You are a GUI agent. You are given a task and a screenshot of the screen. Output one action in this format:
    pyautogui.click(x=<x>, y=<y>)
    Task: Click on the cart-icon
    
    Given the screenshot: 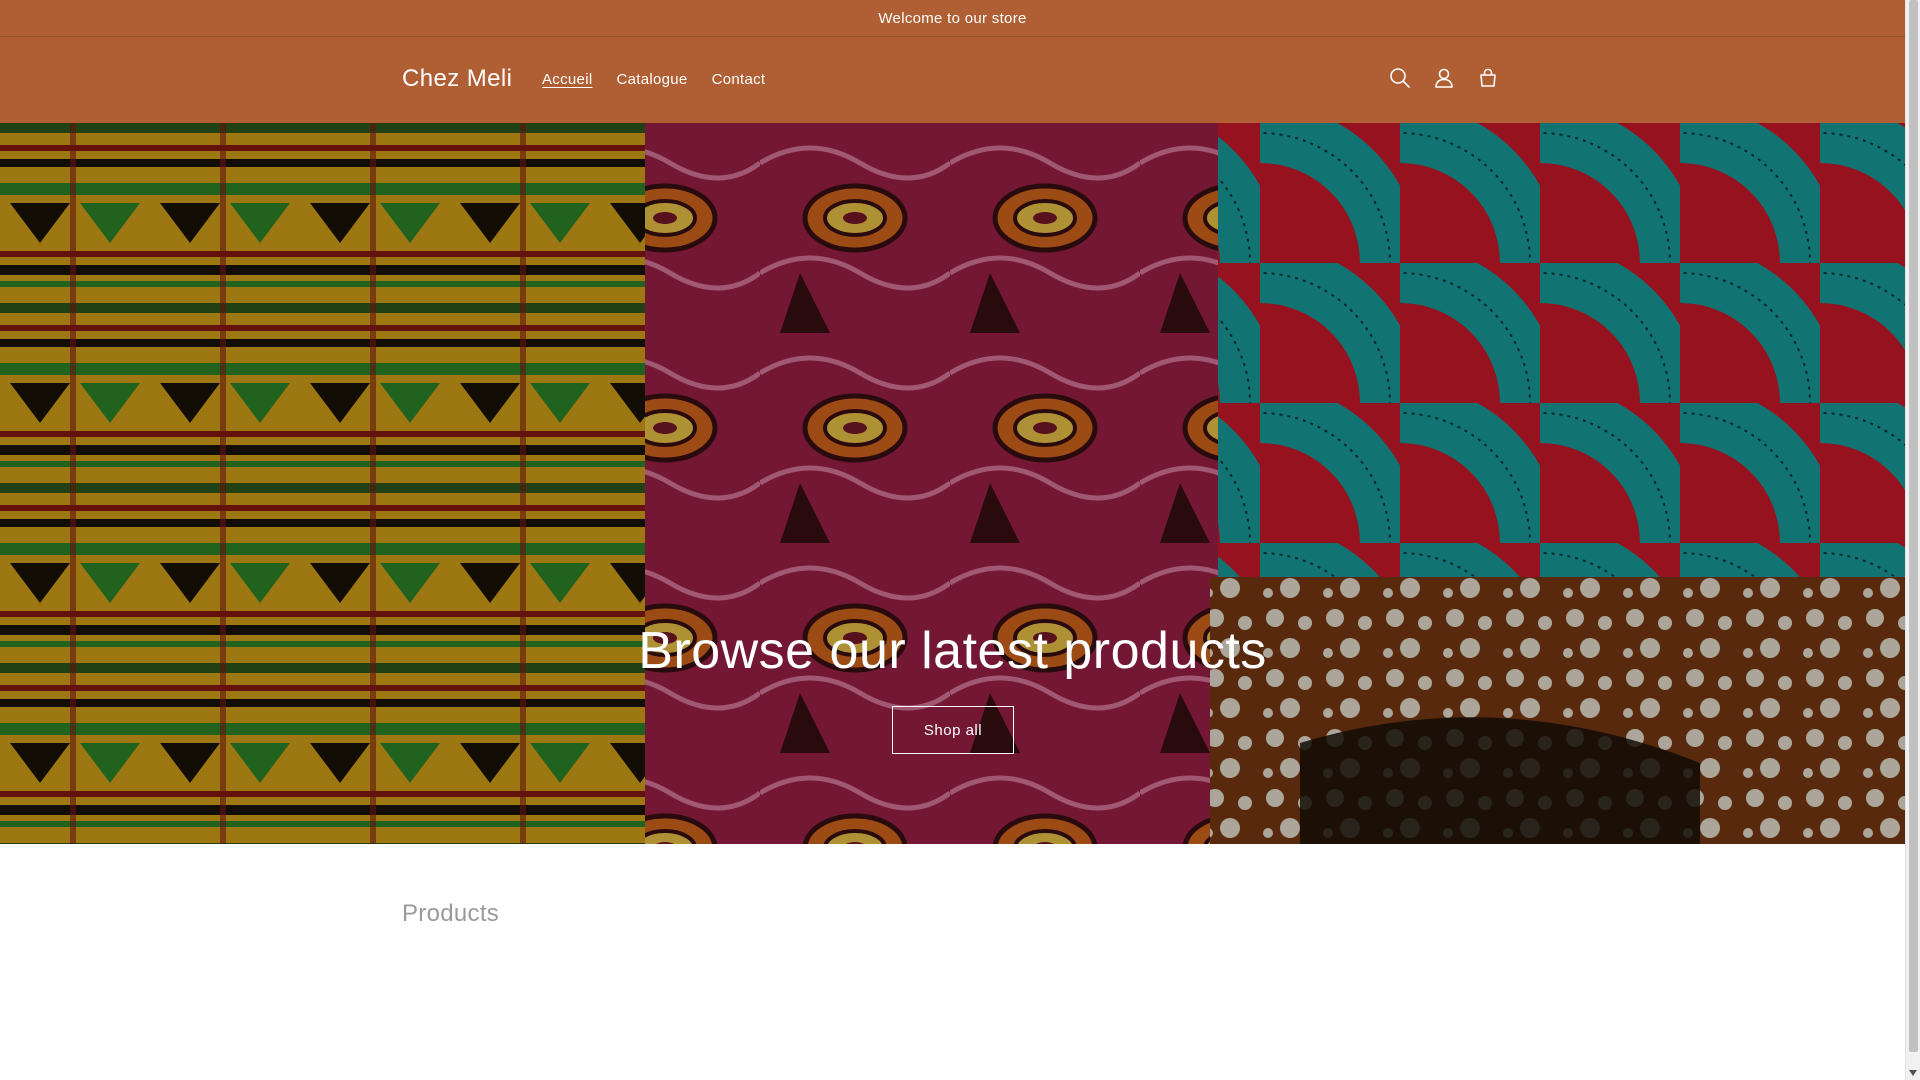 What is the action you would take?
    pyautogui.click(x=1488, y=77)
    